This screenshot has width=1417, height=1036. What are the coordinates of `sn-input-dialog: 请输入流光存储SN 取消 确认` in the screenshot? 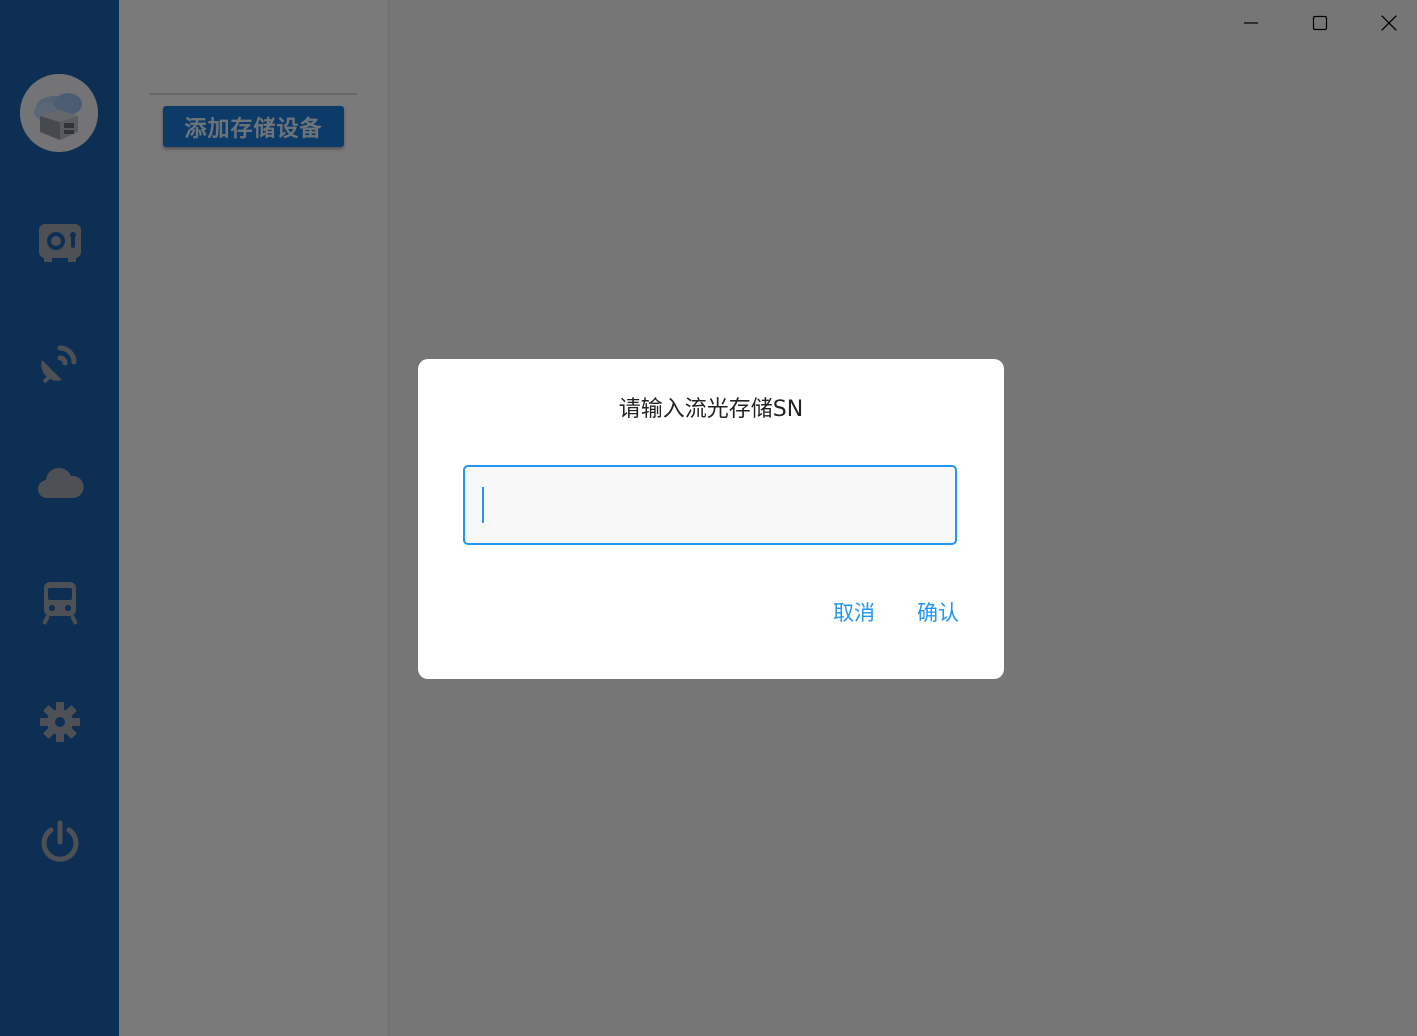 It's located at (711, 519).